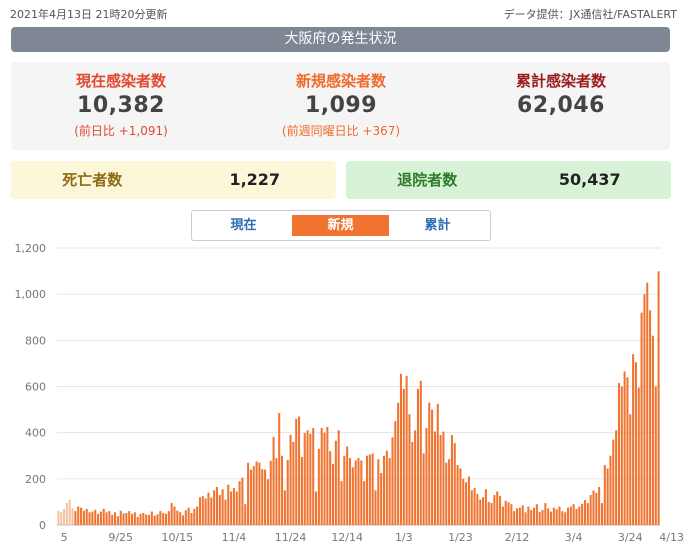  Describe the element at coordinates (121, 131) in the screenshot. I see `stat-current-diff: (前日比 +1,091)` at that location.